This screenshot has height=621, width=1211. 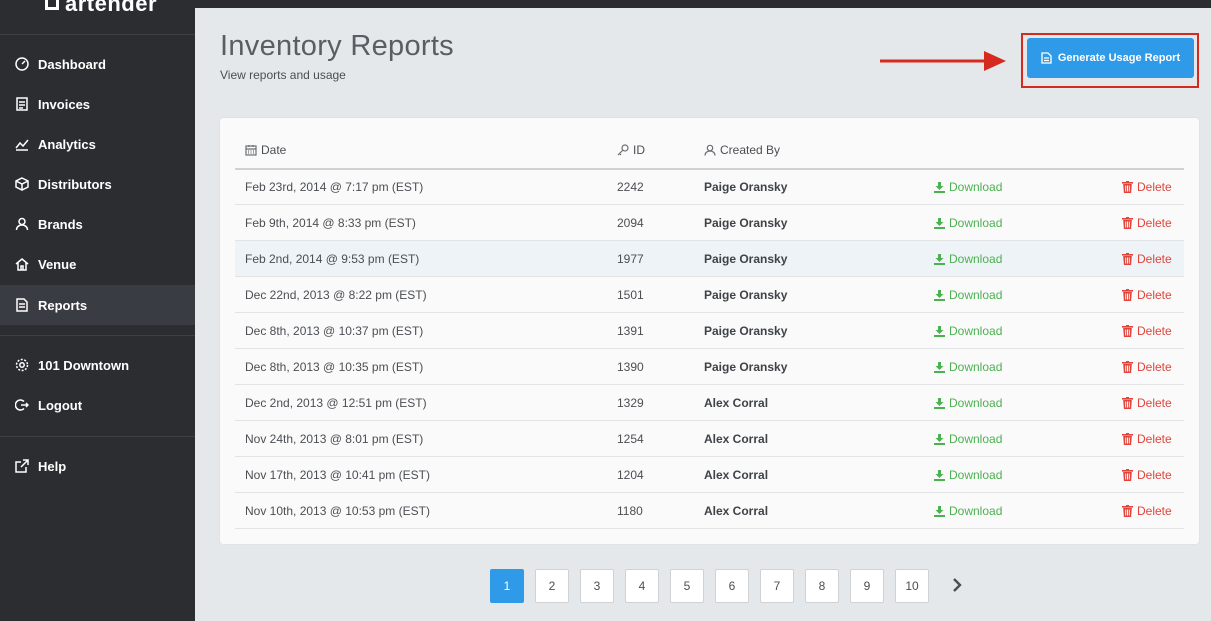 I want to click on row-id: 2242, so click(x=630, y=187).